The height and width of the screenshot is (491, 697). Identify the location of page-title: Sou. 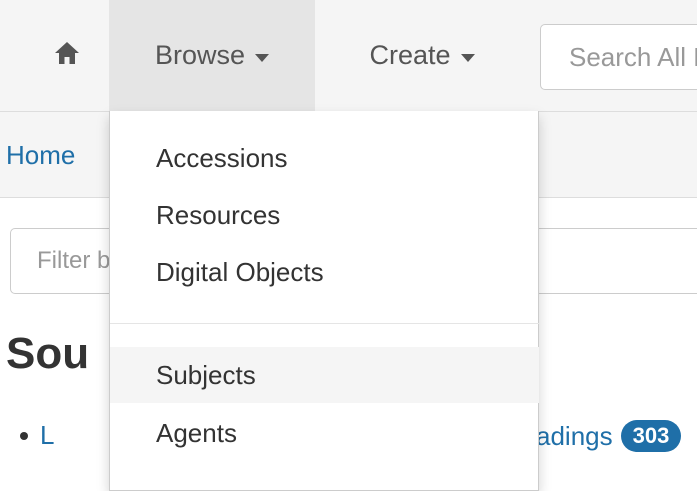
(48, 353).